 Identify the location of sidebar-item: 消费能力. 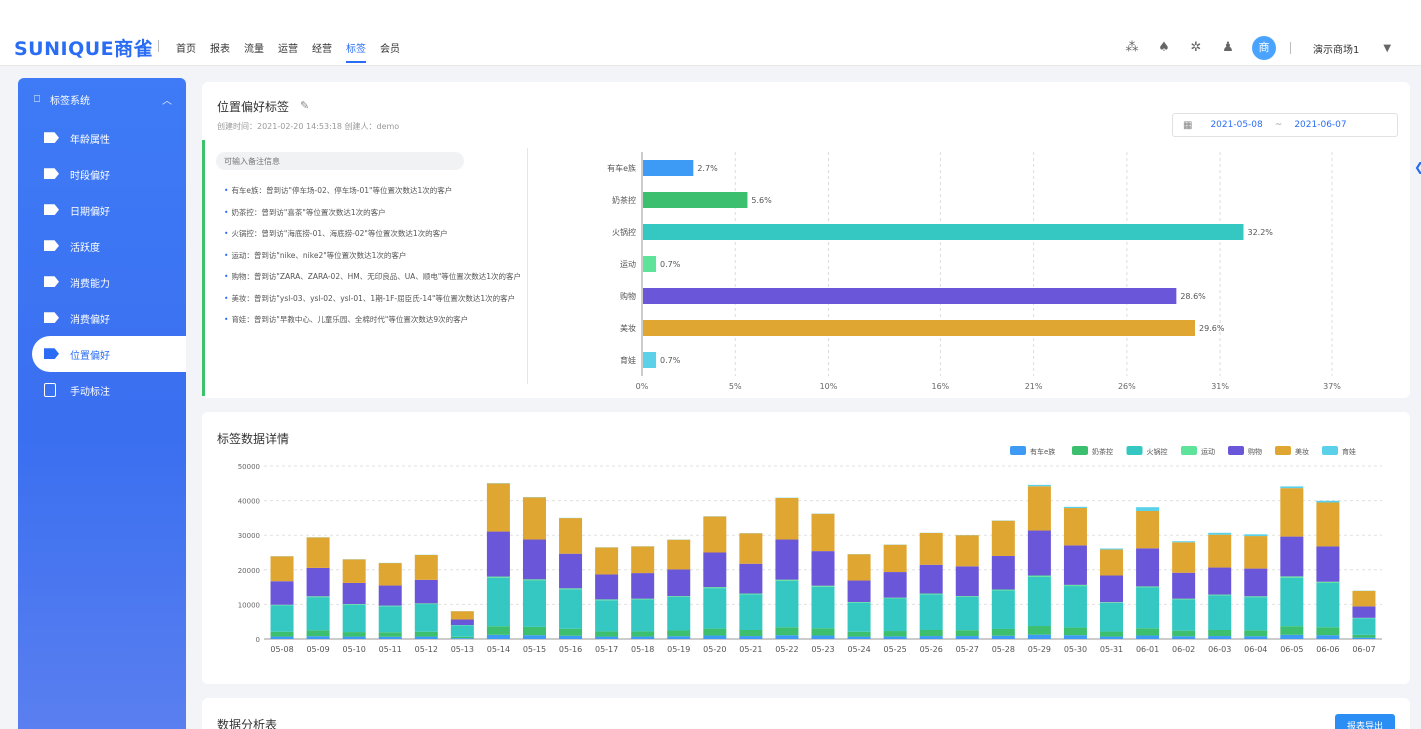
(102, 282).